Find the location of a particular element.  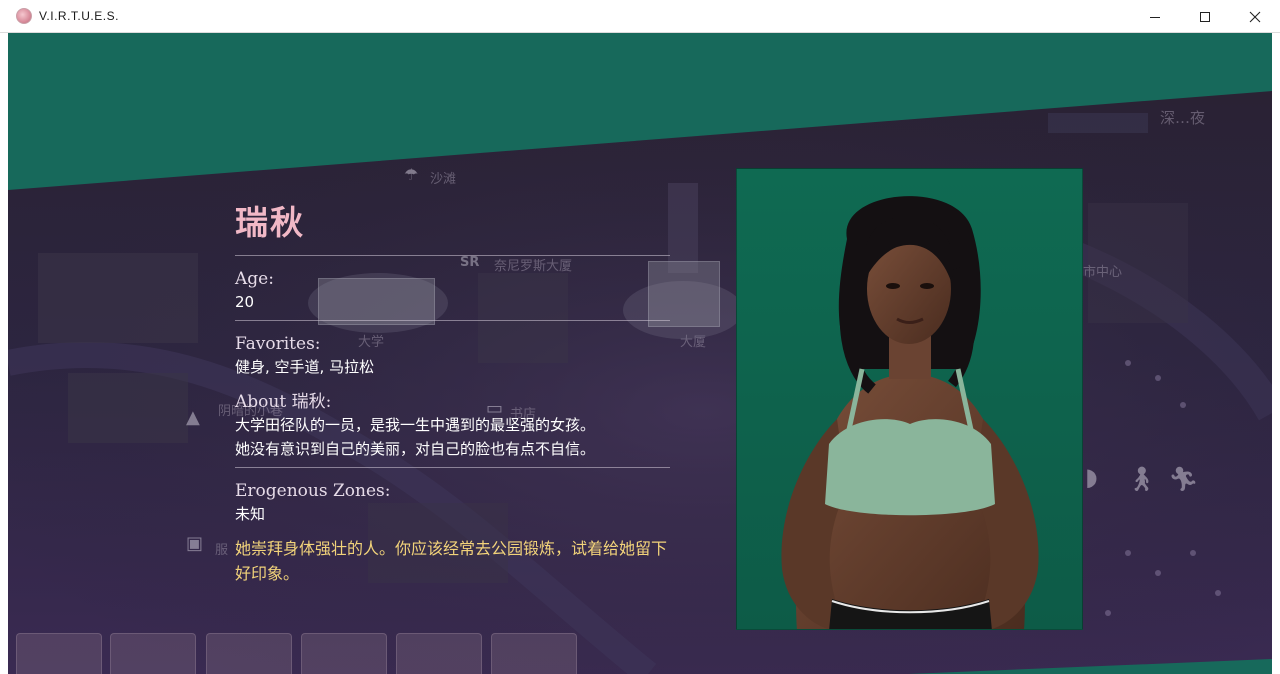

close-button is located at coordinates (1255, 16).